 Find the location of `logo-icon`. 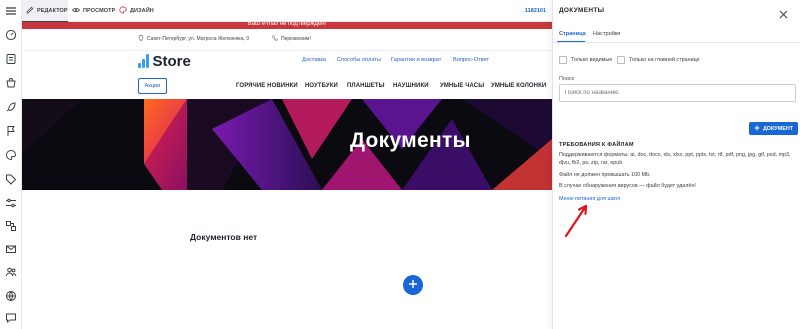

logo-icon is located at coordinates (143, 61).